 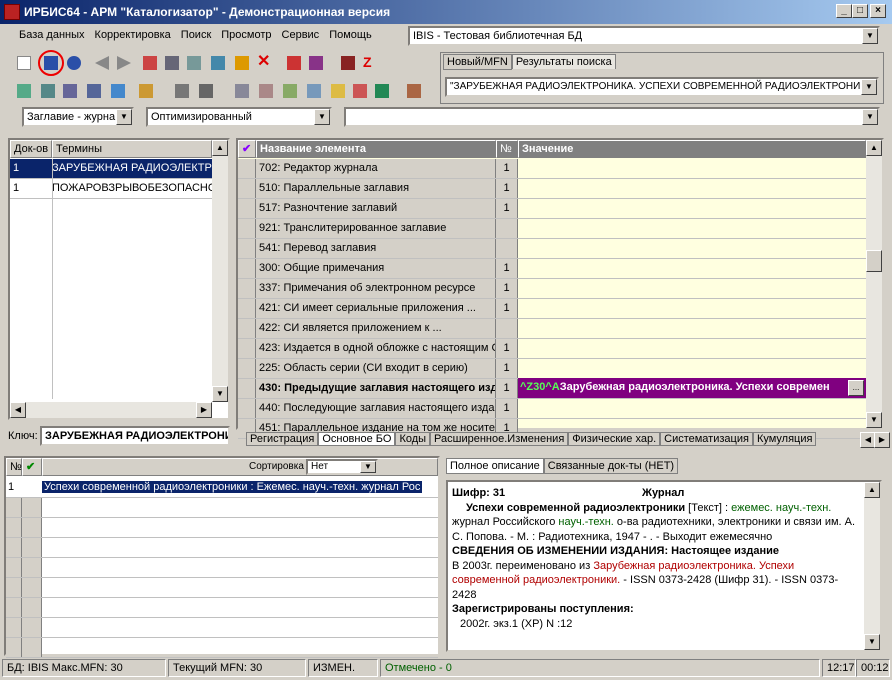 What do you see at coordinates (552, 229) in the screenshot?
I see `field-row: 921: Транслитерированное заглавие` at bounding box center [552, 229].